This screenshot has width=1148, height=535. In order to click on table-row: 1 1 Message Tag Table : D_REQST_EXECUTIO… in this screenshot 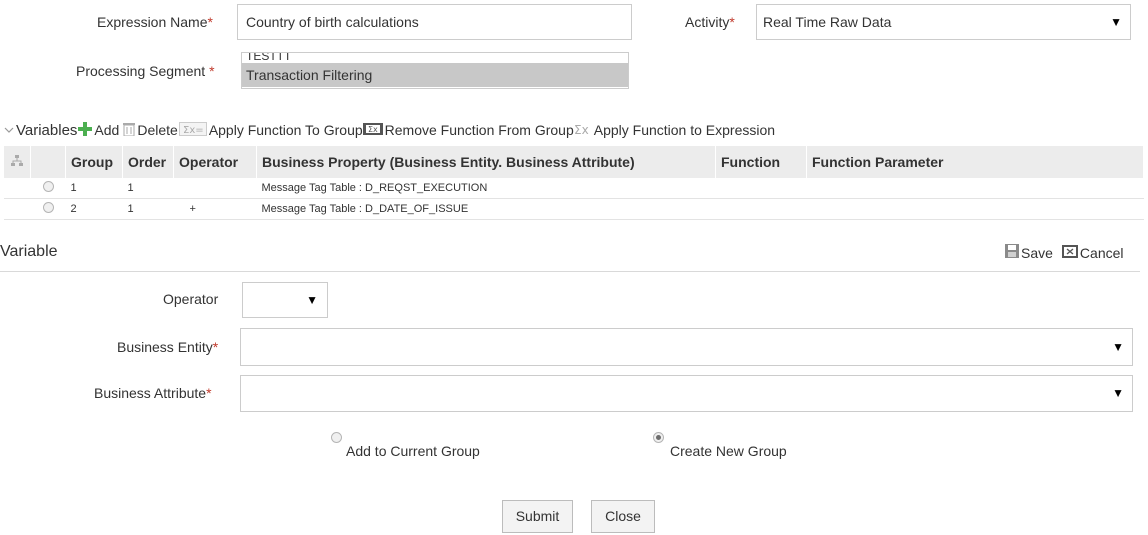, I will do `click(574, 188)`.